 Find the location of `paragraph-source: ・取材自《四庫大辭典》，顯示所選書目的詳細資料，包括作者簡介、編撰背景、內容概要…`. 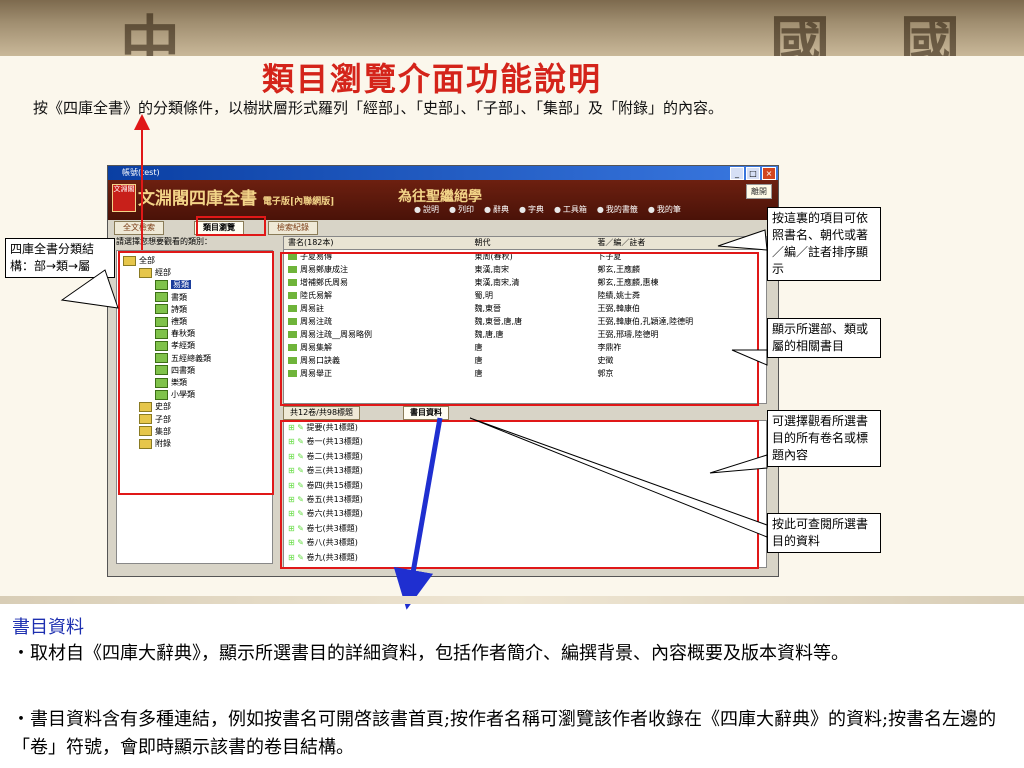

paragraph-source: ・取材自《四庫大辭典》，顯示所選書目的詳細資料，包括作者簡介、編撰背景、內容概要… is located at coordinates (430, 653).